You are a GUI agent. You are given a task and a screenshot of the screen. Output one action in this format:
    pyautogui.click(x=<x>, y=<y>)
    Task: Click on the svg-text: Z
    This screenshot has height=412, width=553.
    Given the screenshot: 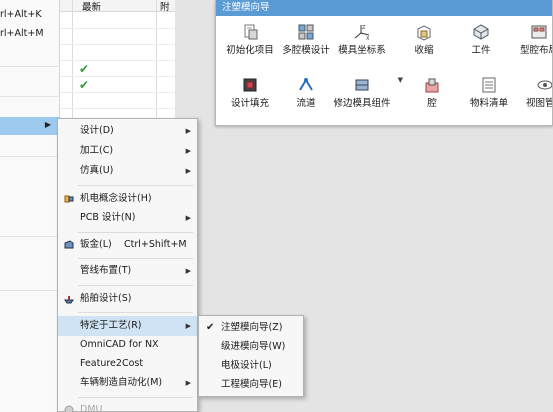 What is the action you would take?
    pyautogui.click(x=364, y=28)
    